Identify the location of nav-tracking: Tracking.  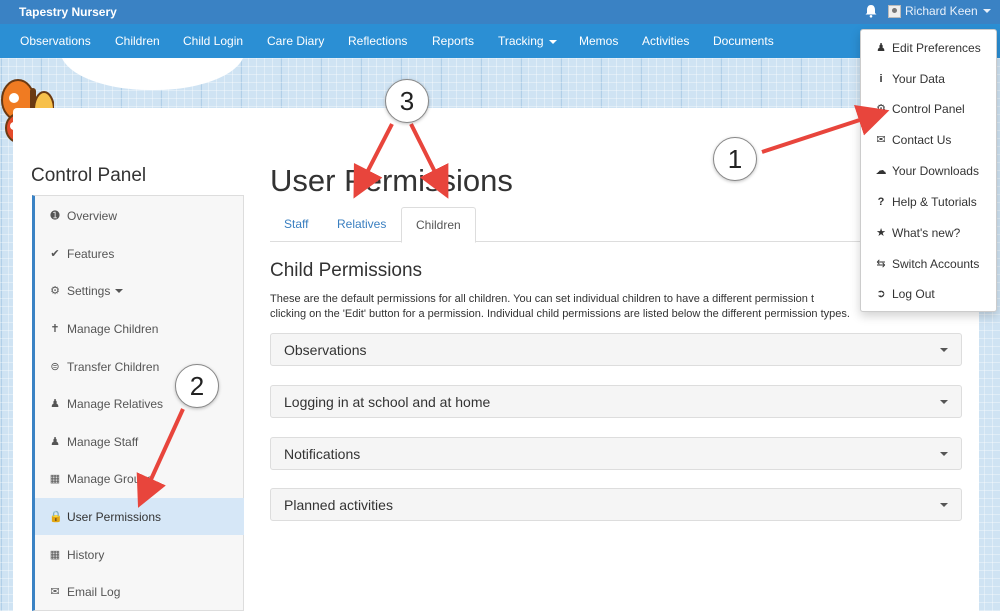
(527, 41).